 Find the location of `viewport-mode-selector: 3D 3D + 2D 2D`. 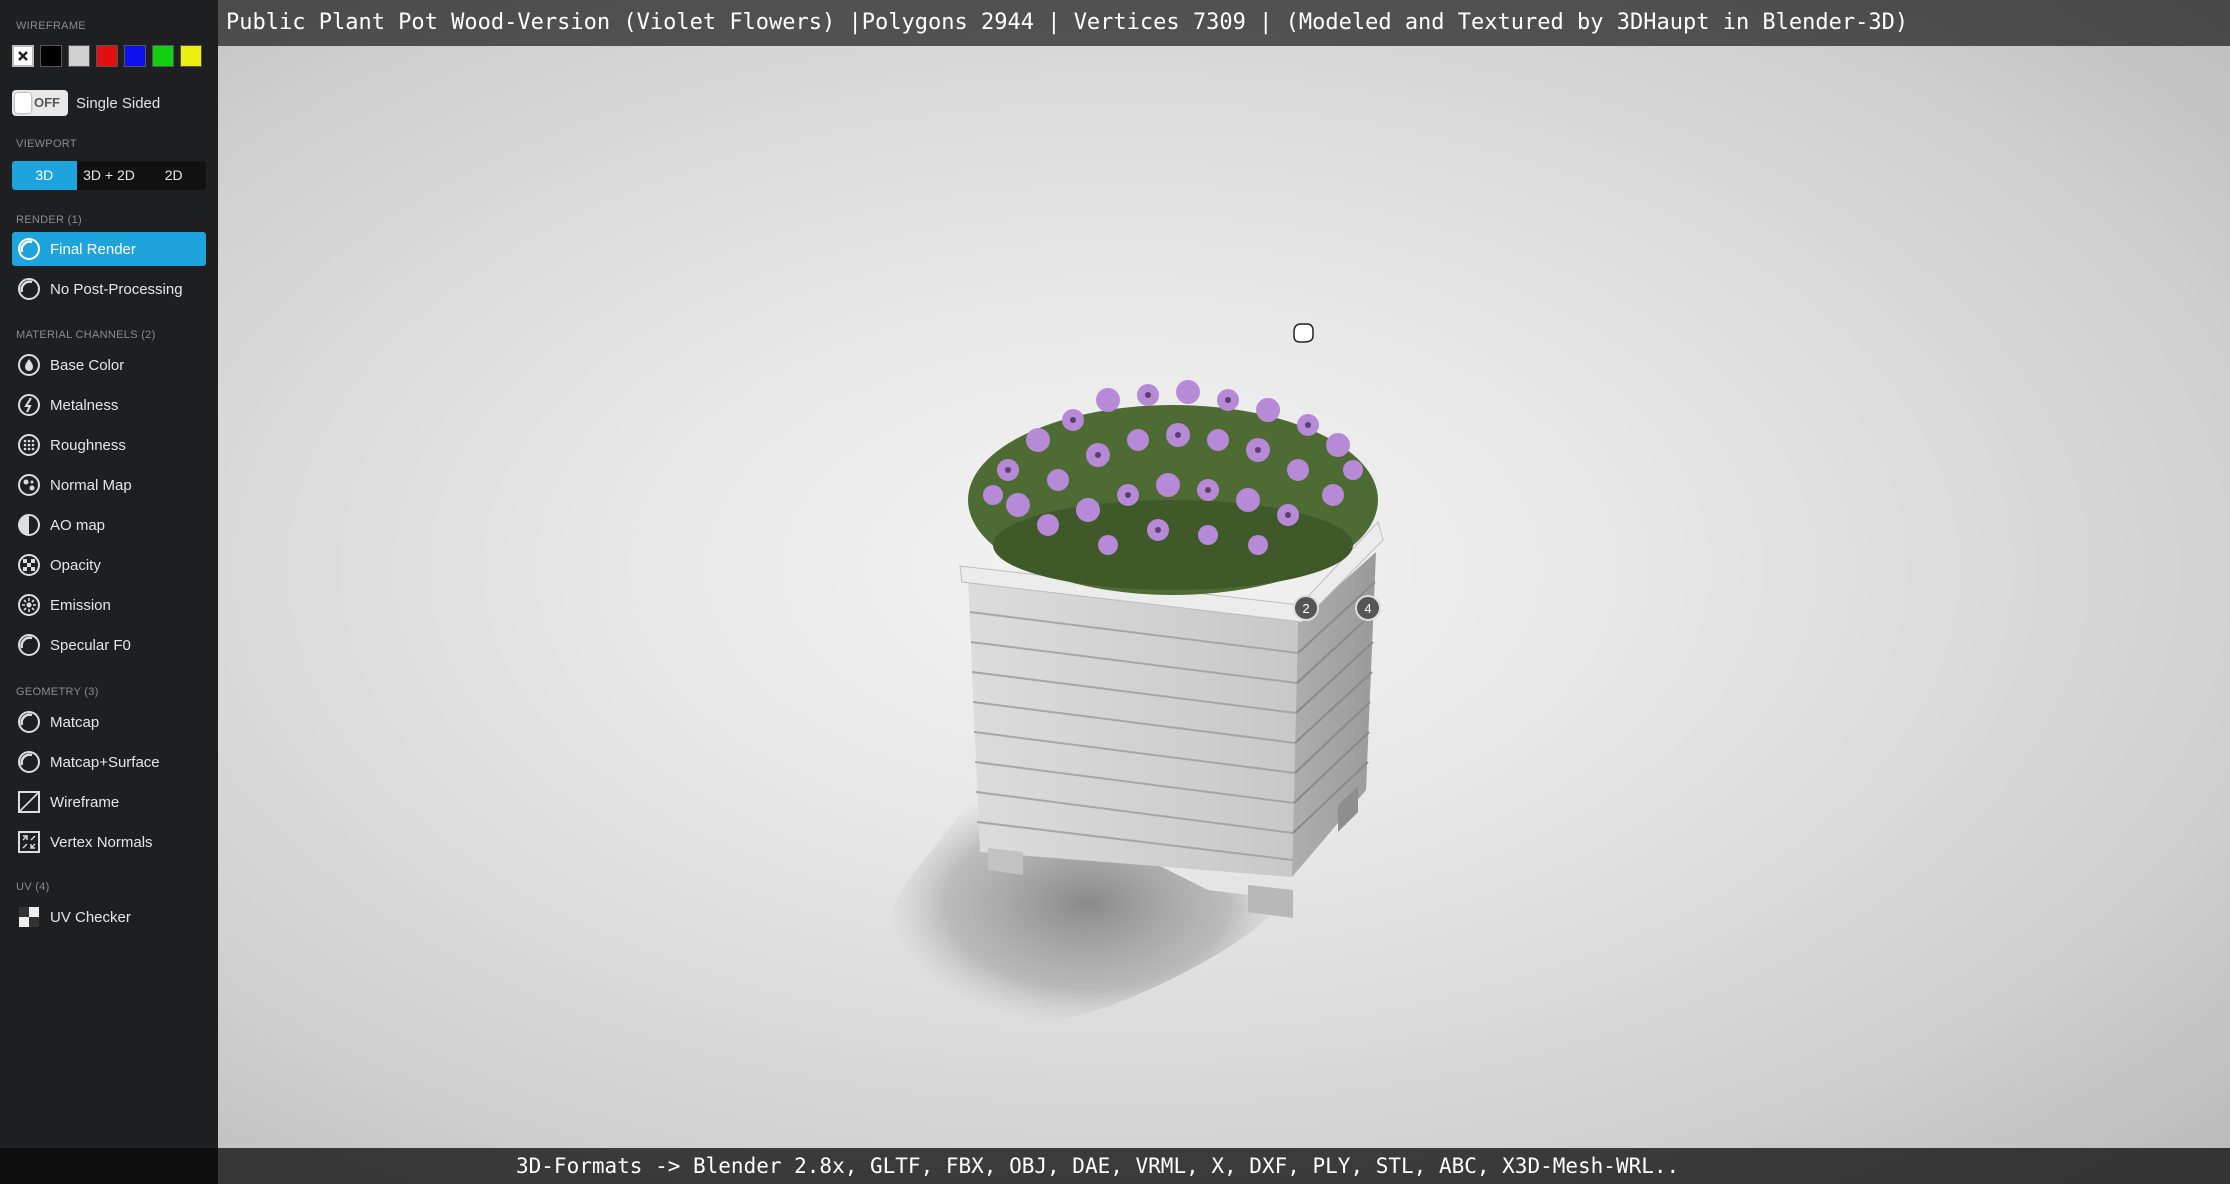

viewport-mode-selector: 3D 3D + 2D 2D is located at coordinates (109, 175).